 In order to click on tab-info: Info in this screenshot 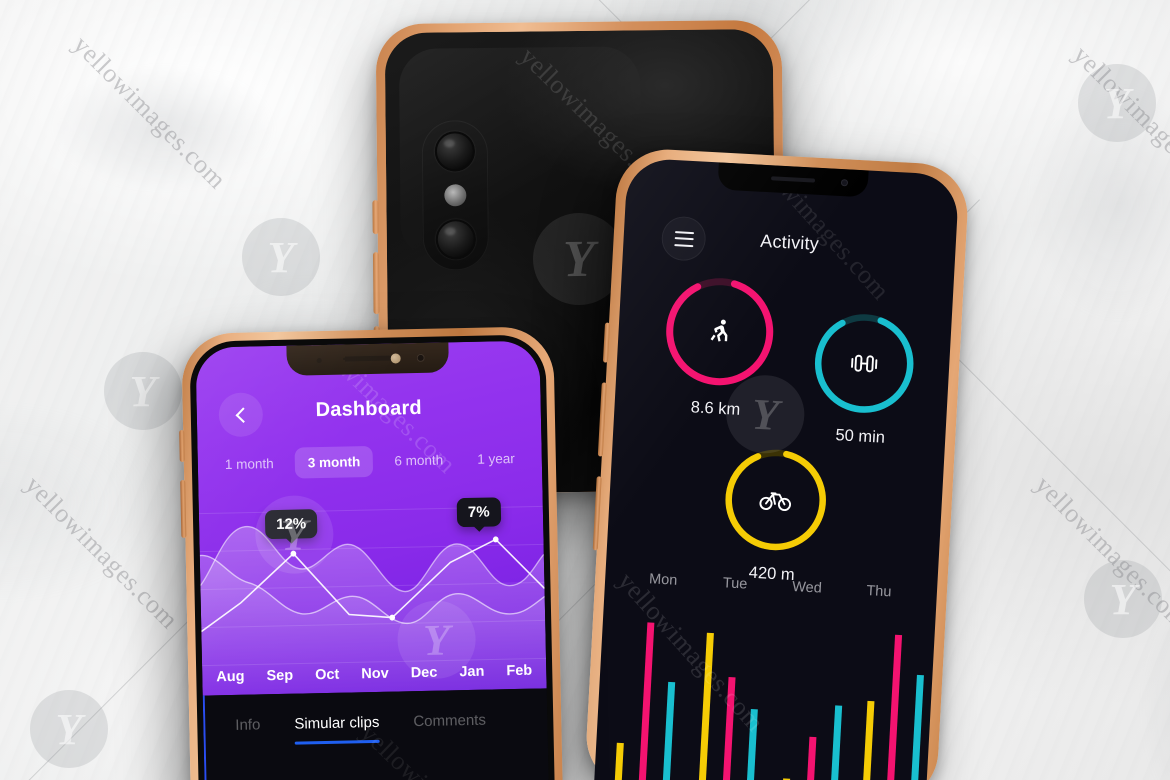, I will do `click(248, 731)`.